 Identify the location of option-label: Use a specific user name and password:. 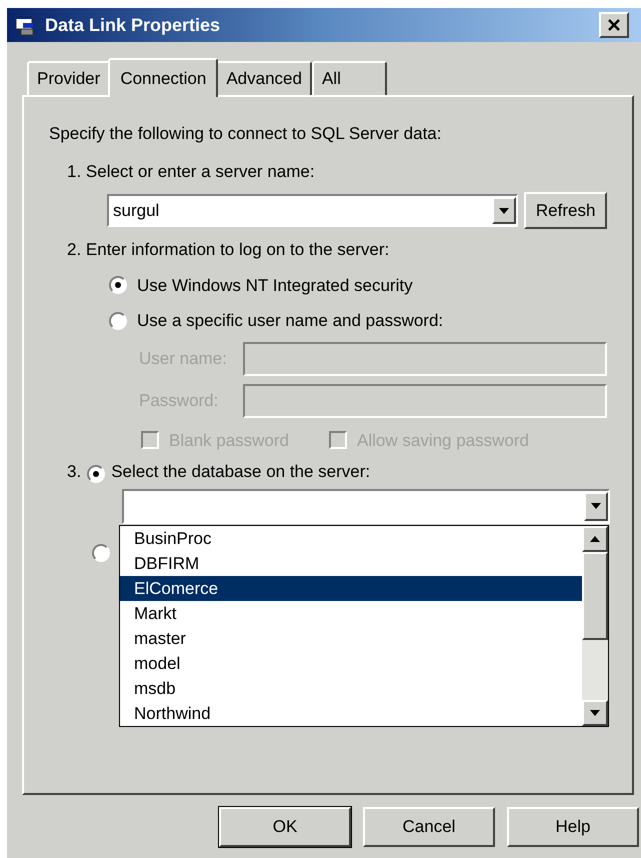
(290, 321).